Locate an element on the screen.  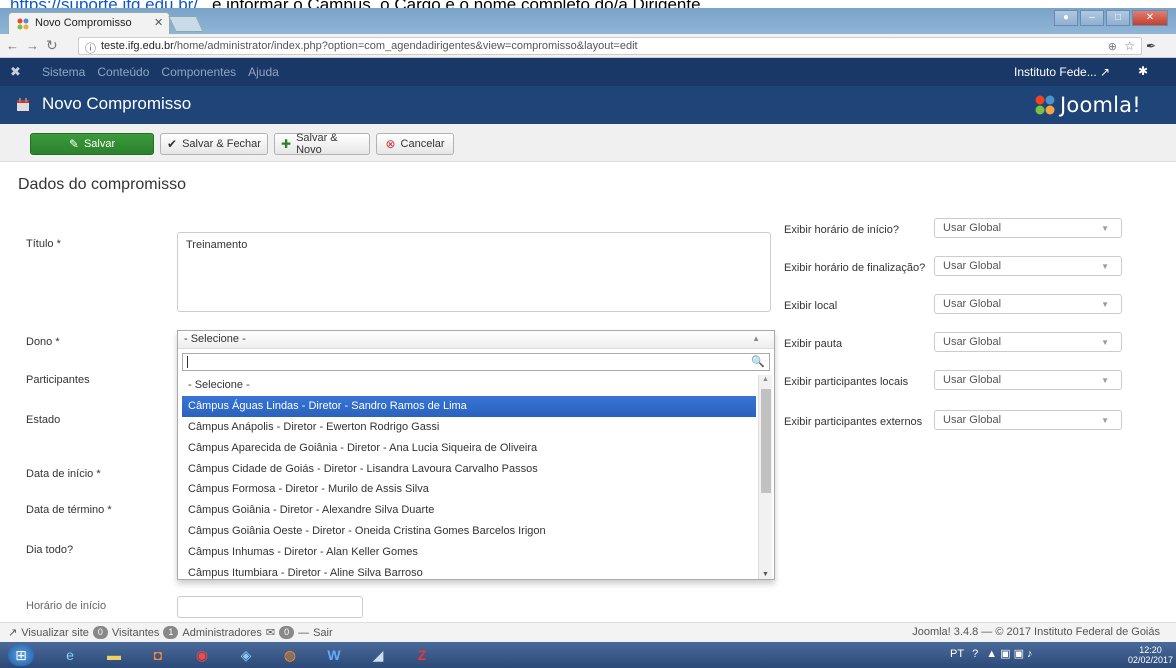
menu-conteudo: Conteúdo is located at coordinates (123, 72).